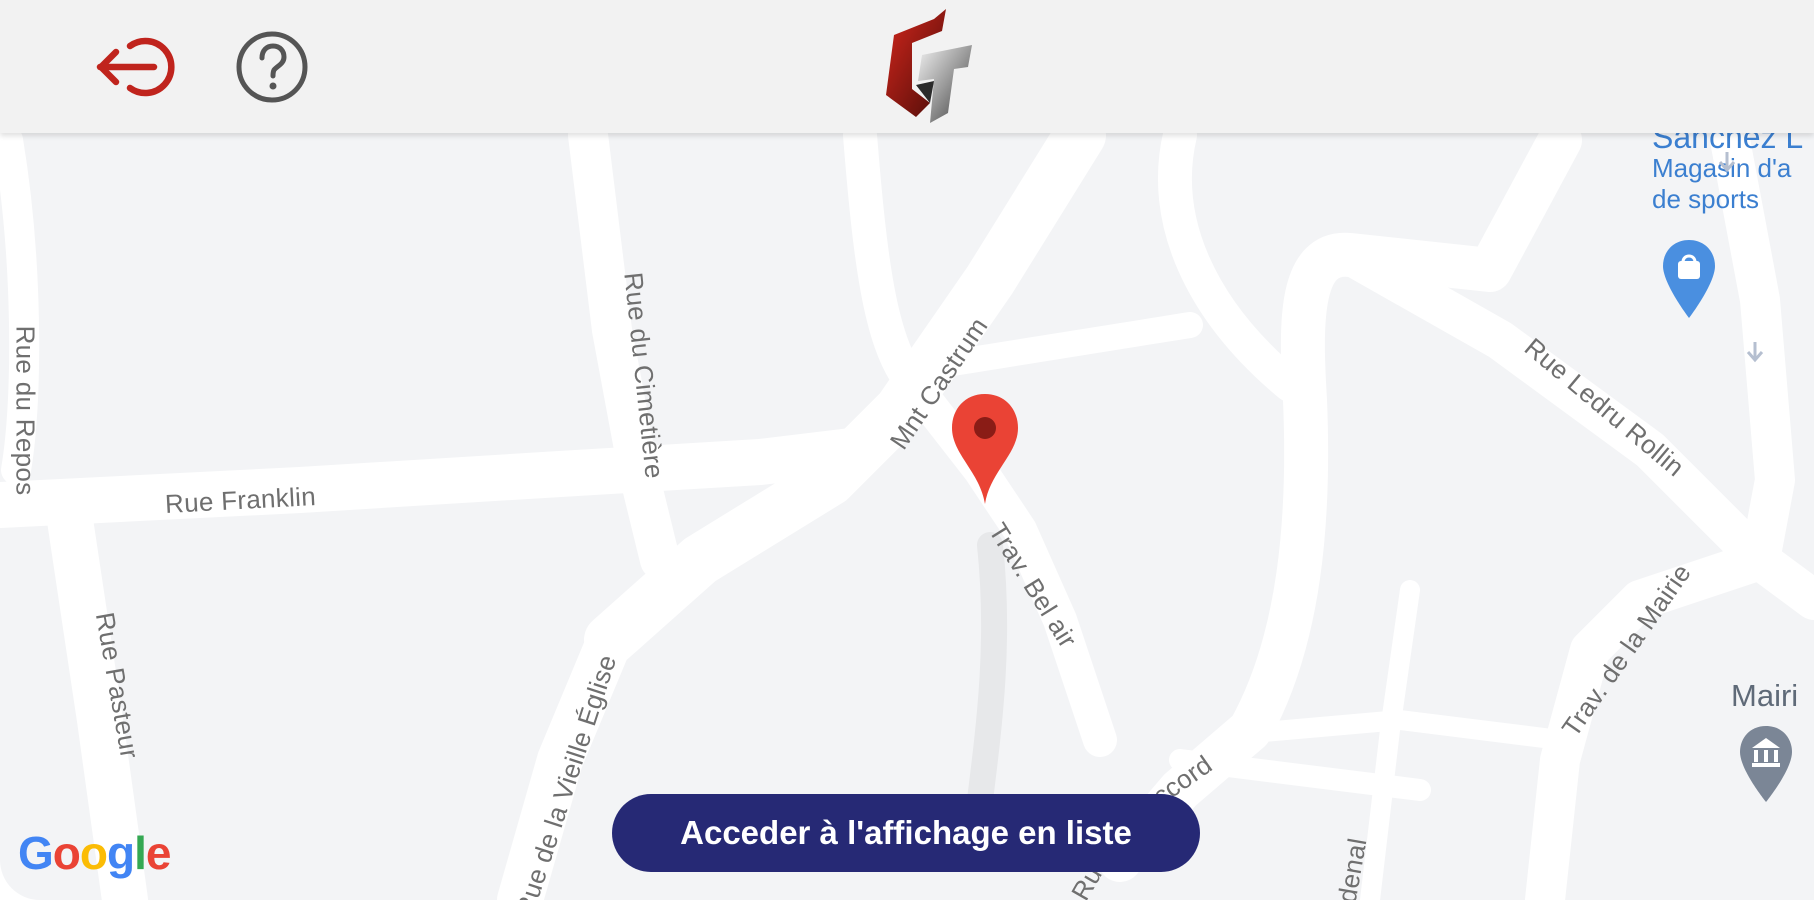 This screenshot has height=900, width=1814. What do you see at coordinates (140, 853) in the screenshot?
I see `google-letter: l` at bounding box center [140, 853].